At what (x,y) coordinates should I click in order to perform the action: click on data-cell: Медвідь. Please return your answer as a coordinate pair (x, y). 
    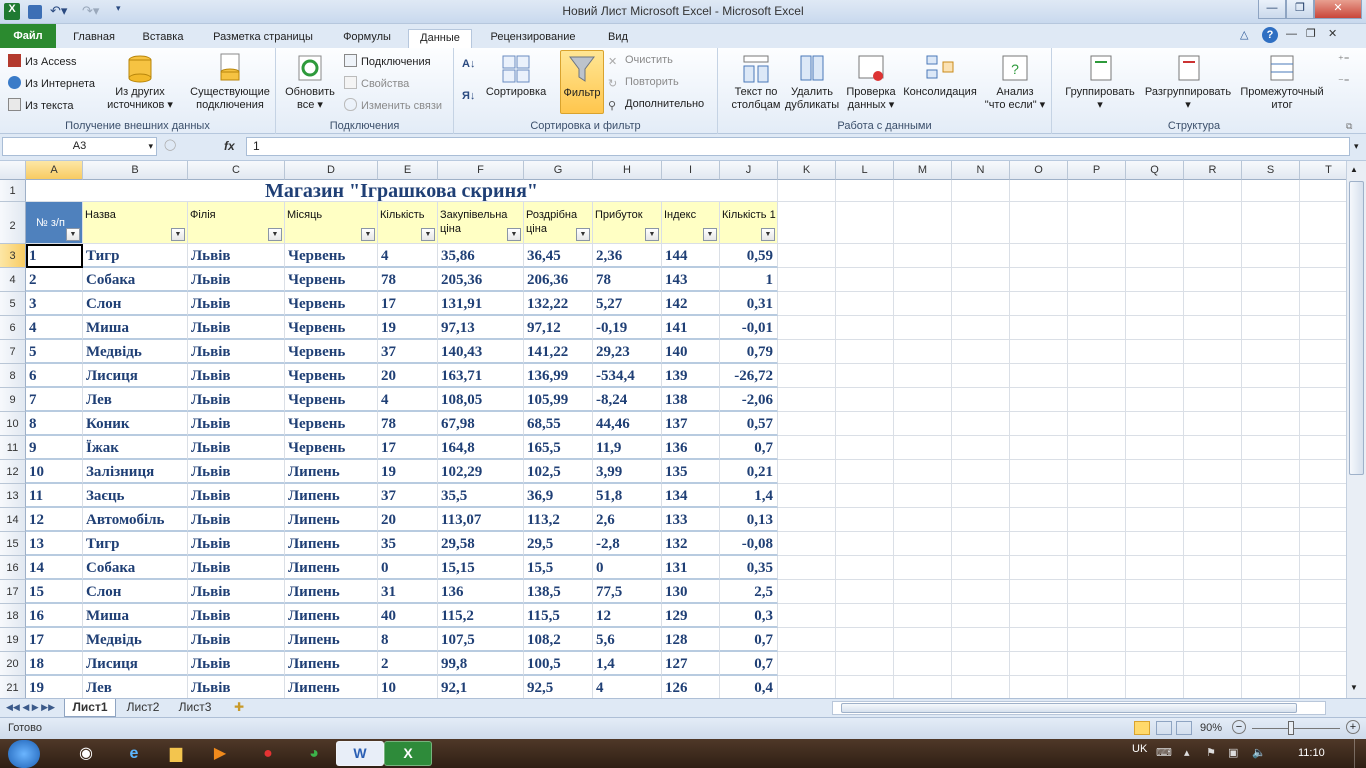
    Looking at the image, I should click on (135, 352).